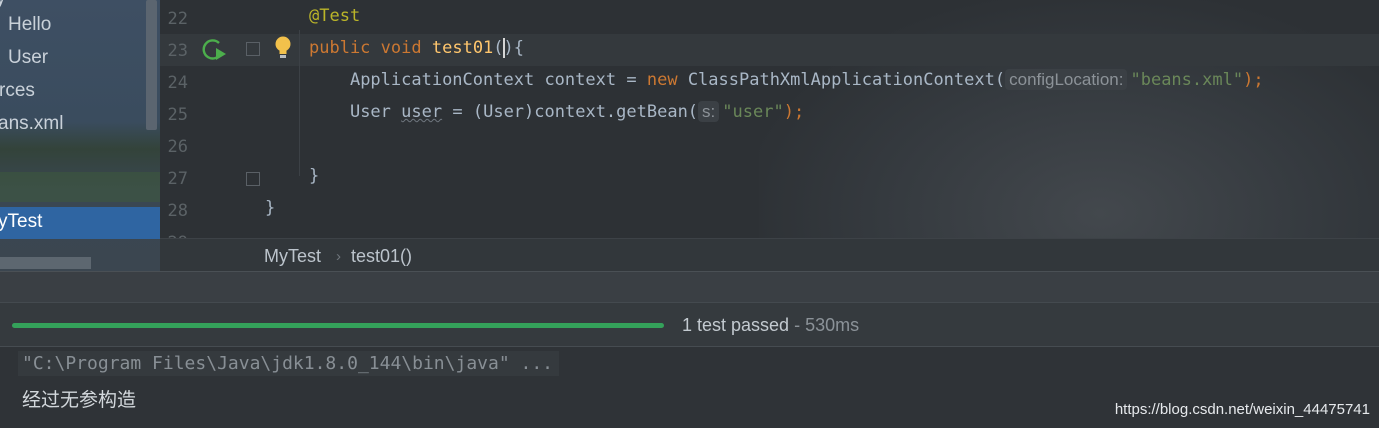 The width and height of the screenshot is (1379, 428). I want to click on code-text: @Test, so click(335, 16).